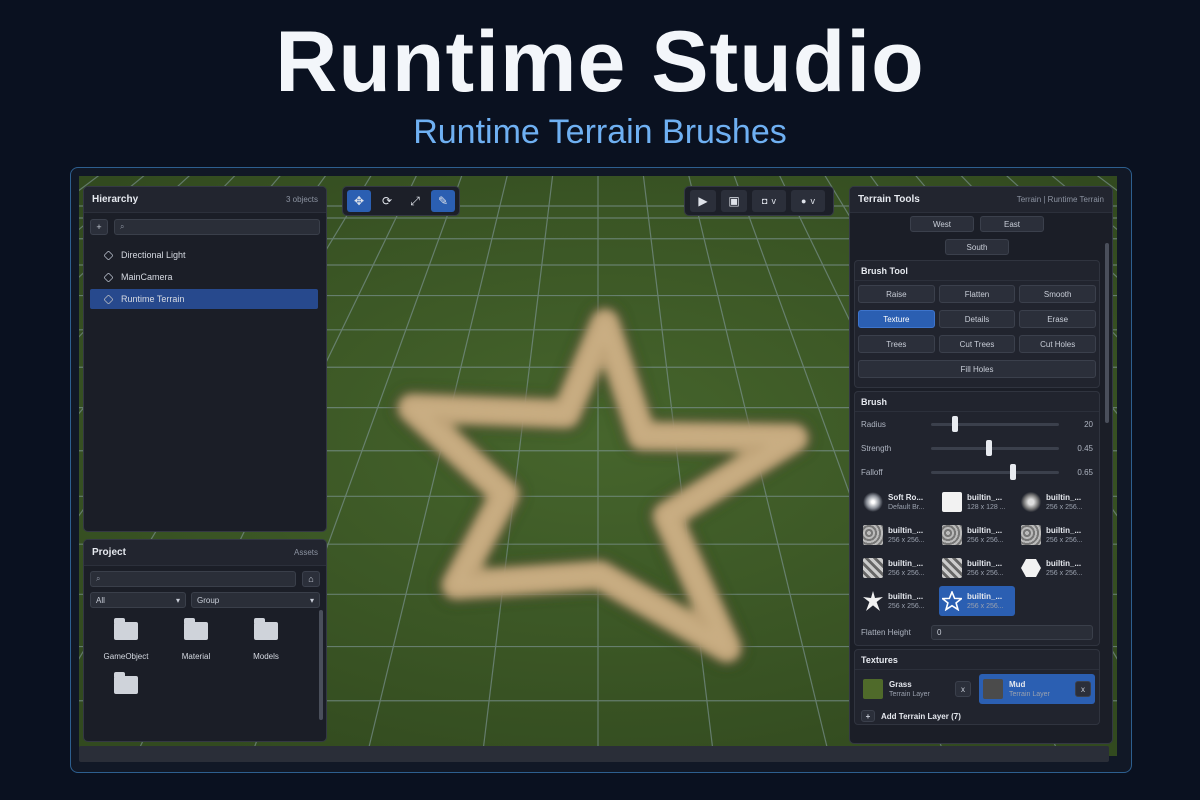  What do you see at coordinates (769, 201) in the screenshot?
I see `camera-view-icon: ◘ v` at bounding box center [769, 201].